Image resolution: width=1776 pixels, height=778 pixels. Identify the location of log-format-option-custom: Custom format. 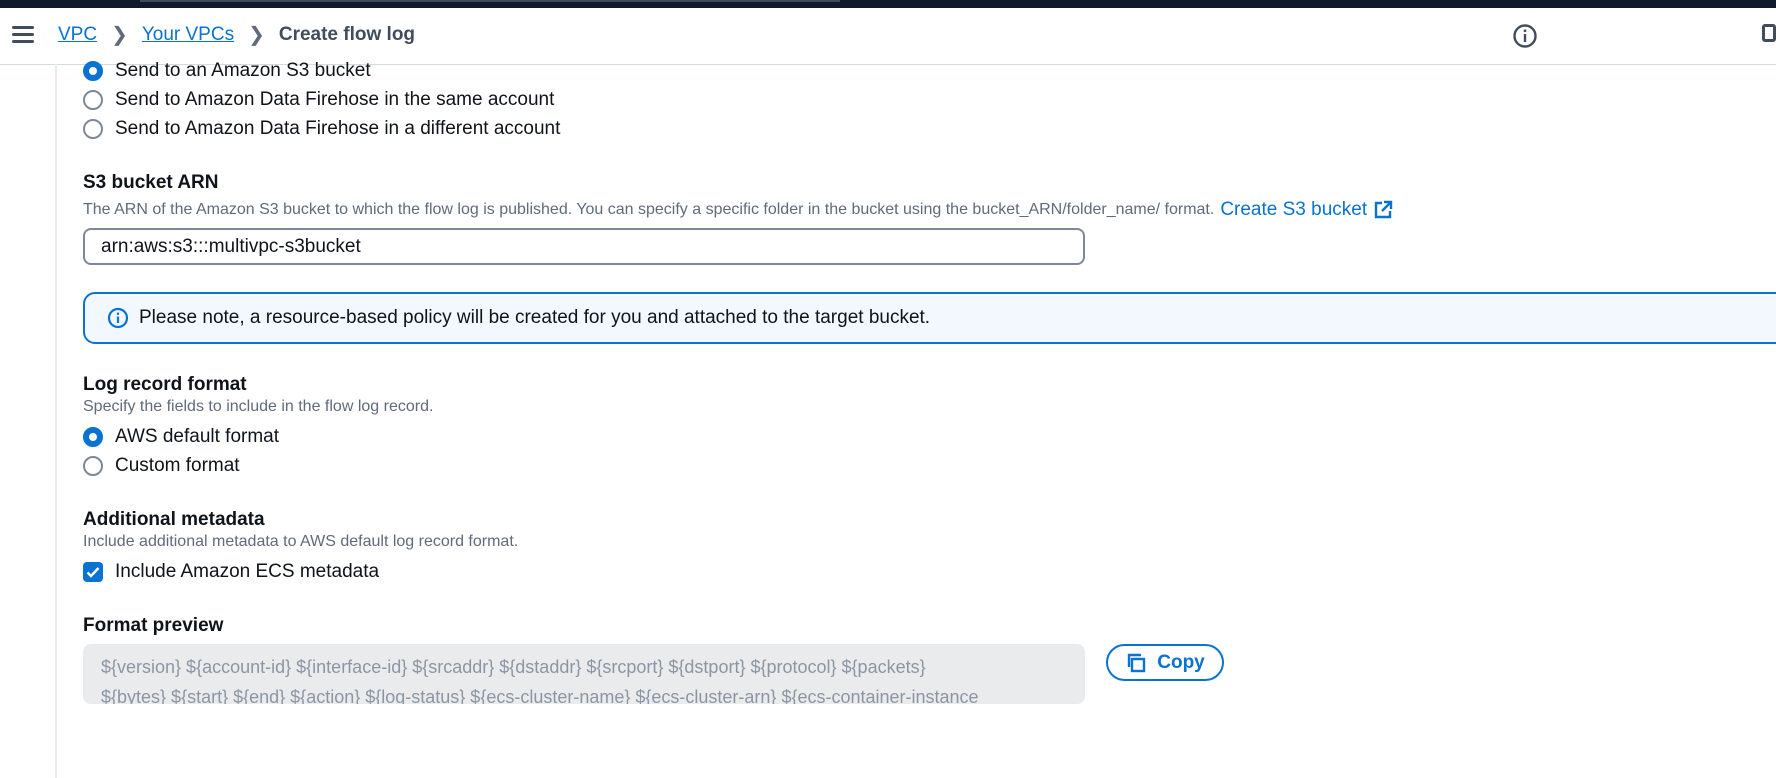
(161, 466).